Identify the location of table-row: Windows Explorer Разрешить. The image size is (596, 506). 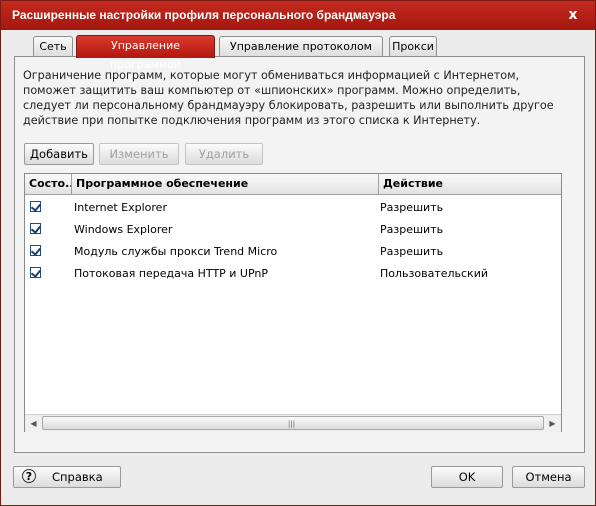
(293, 230).